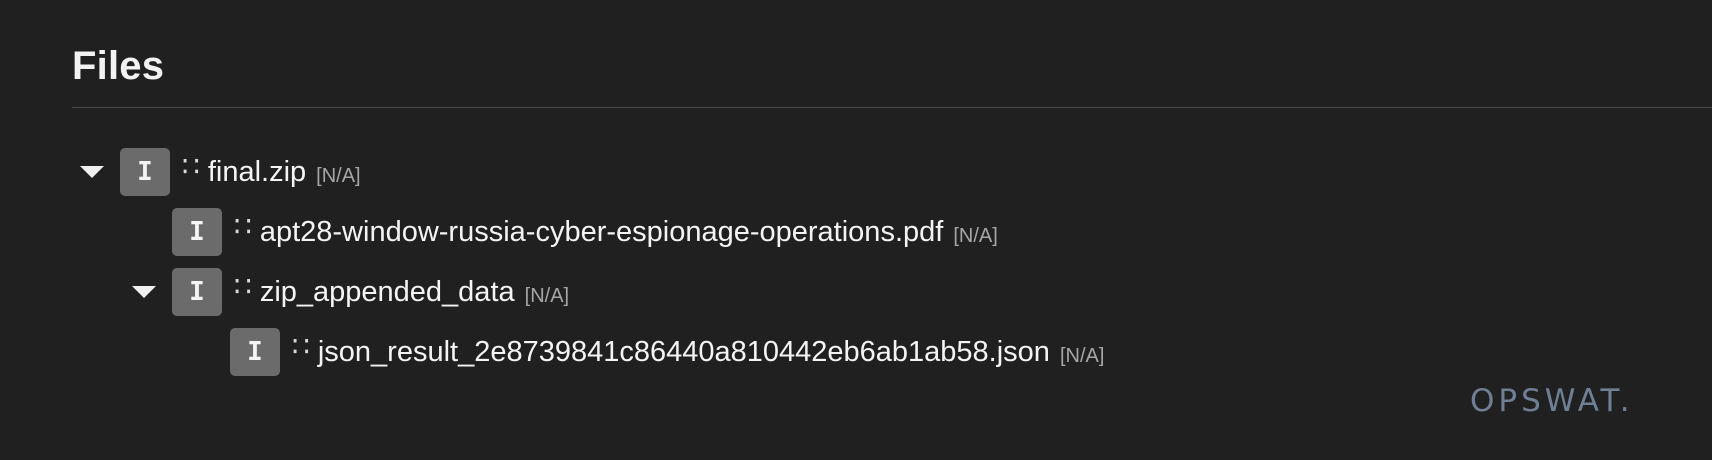 This screenshot has width=1712, height=460. I want to click on tree-item: I ∷ zip_appended_data [N/A], so click(346, 292).